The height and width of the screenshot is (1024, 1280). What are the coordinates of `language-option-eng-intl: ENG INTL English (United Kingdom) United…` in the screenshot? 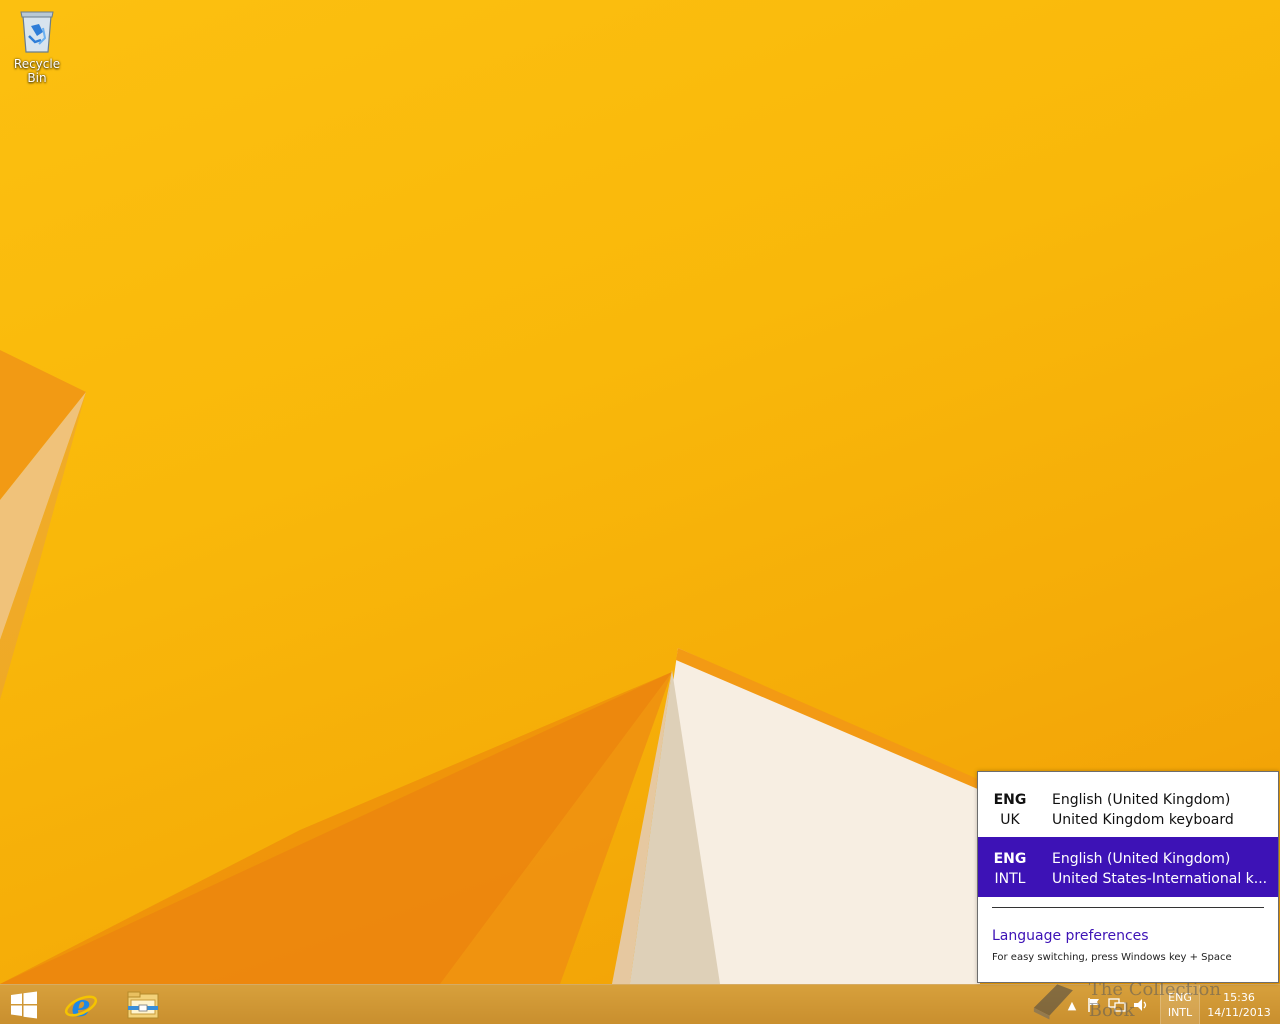 It's located at (1128, 867).